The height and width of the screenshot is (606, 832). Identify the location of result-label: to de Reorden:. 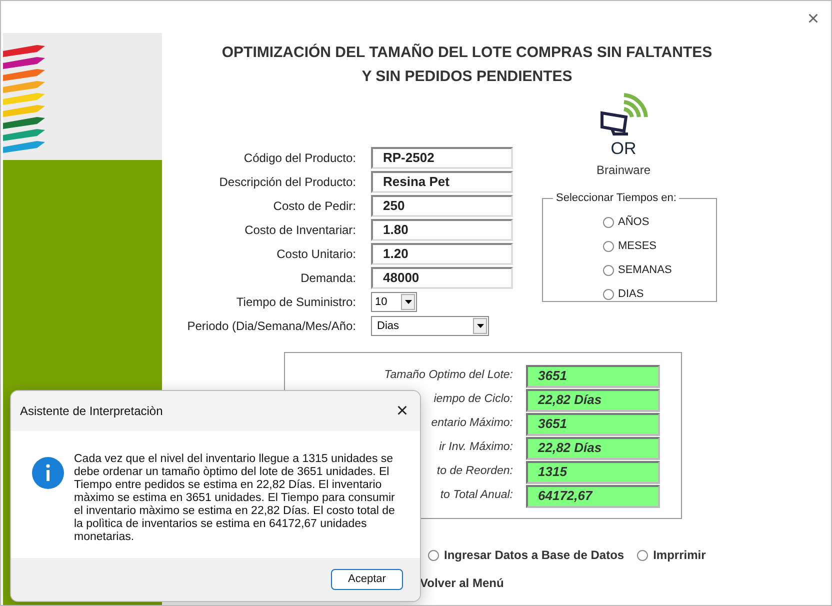
(474, 472).